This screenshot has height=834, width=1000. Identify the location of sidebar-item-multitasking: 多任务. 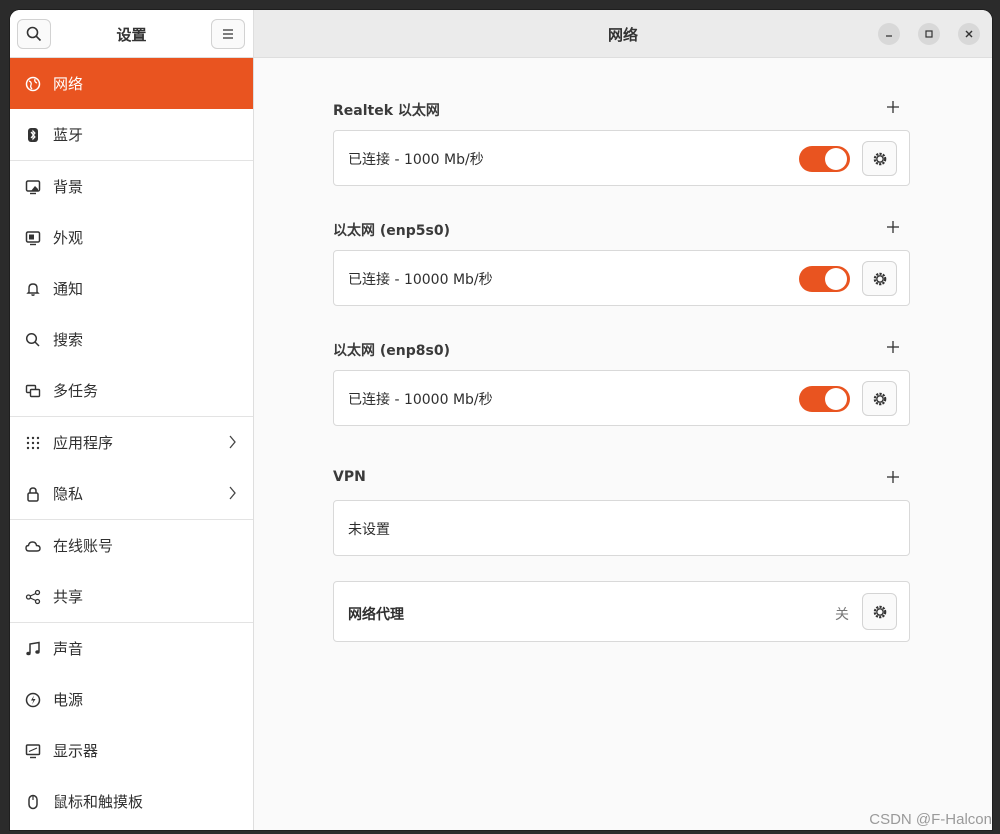
(131, 391).